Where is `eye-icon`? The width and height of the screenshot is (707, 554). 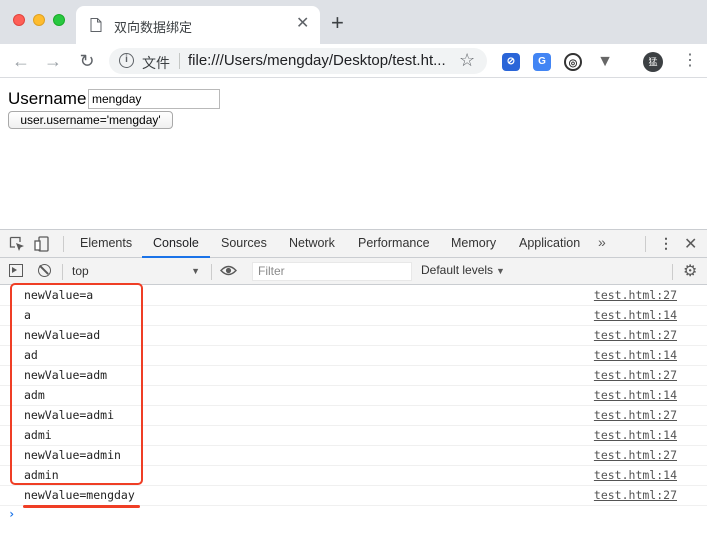
eye-icon is located at coordinates (228, 270).